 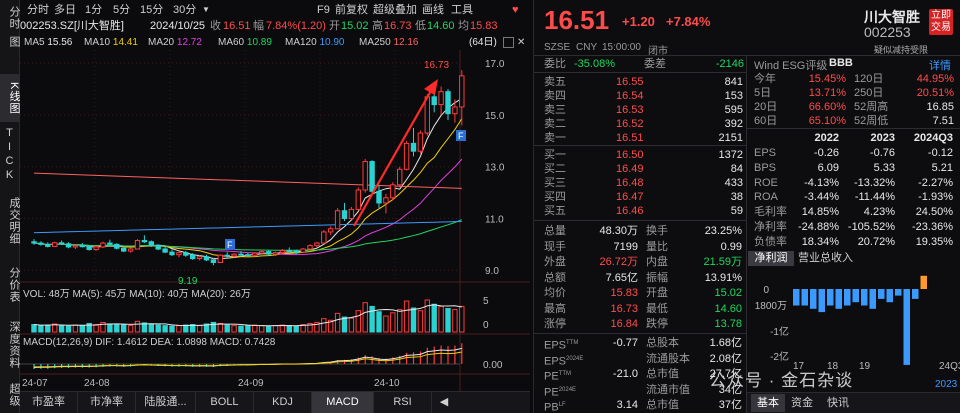 I want to click on watermark-text: 公众号 · 金石杂谈, so click(x=781, y=380).